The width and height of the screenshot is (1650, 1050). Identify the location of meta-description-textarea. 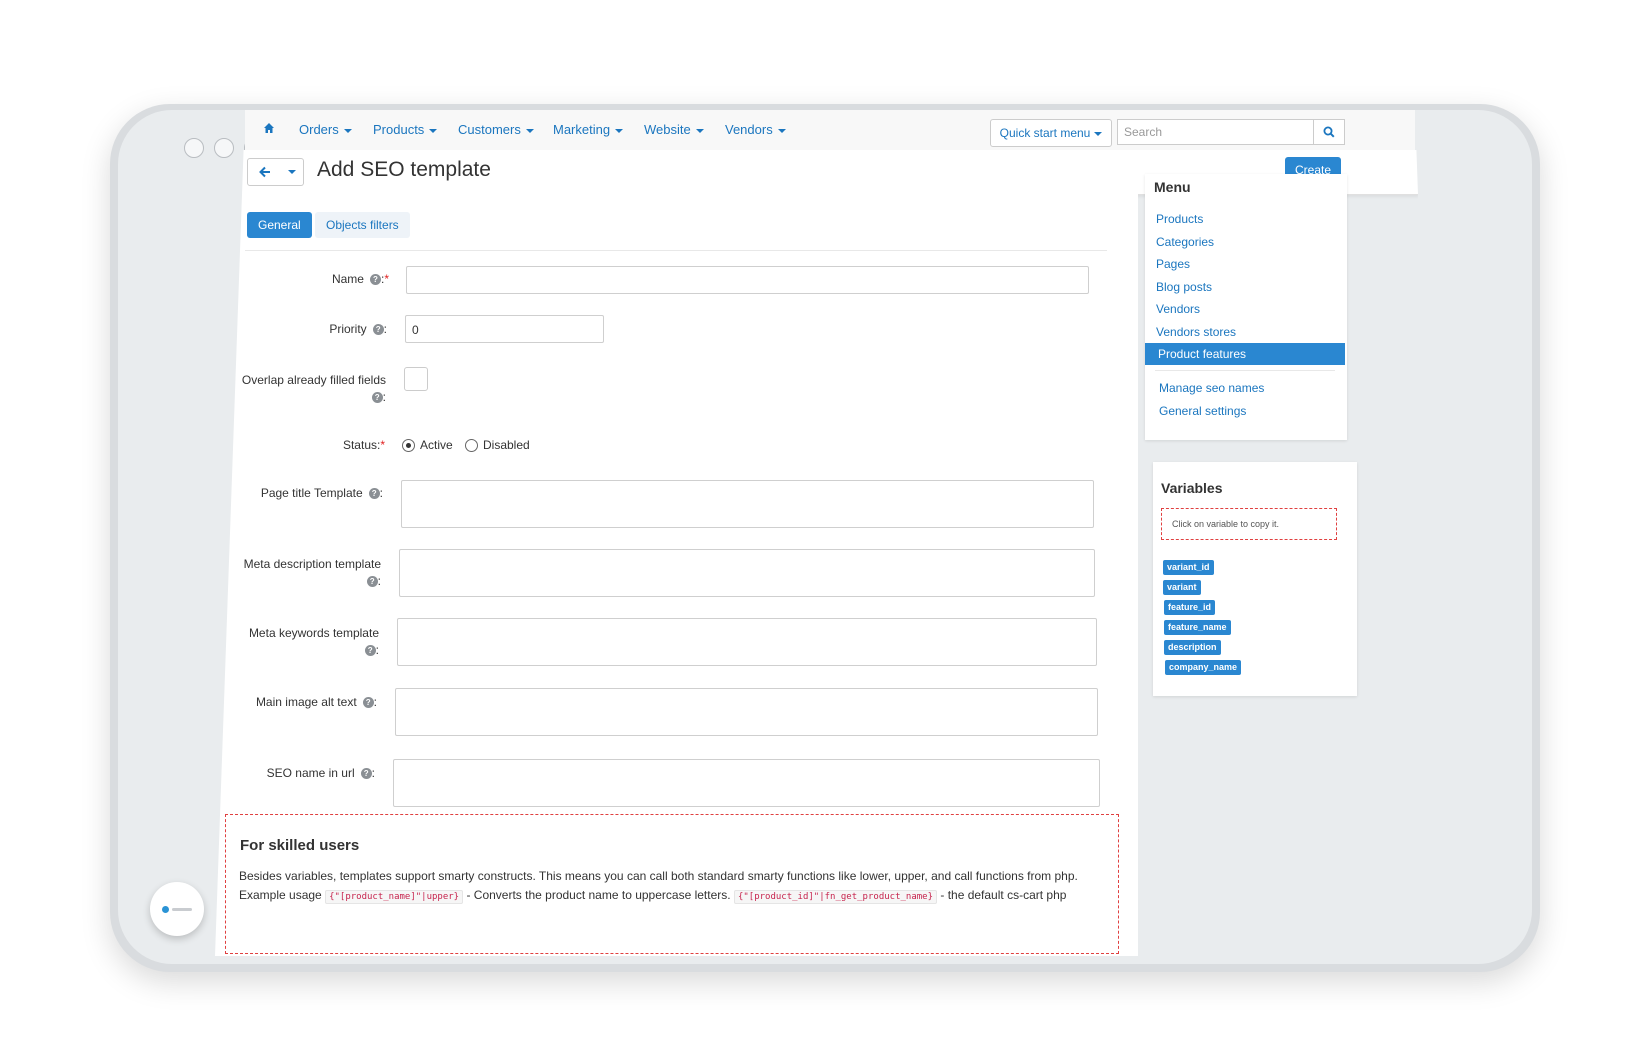
(747, 573).